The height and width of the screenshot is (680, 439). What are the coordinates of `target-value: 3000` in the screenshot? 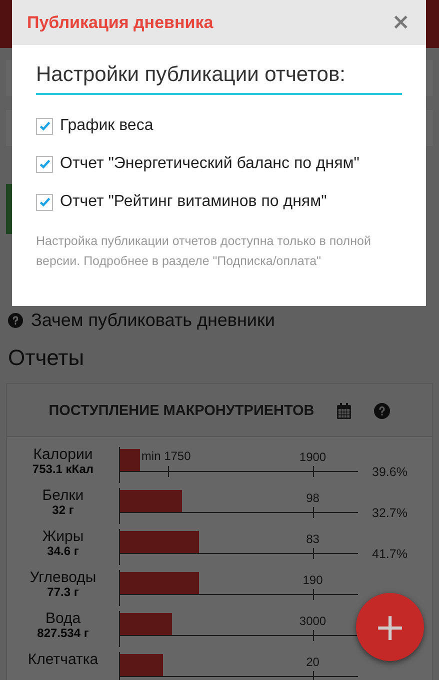 It's located at (312, 621).